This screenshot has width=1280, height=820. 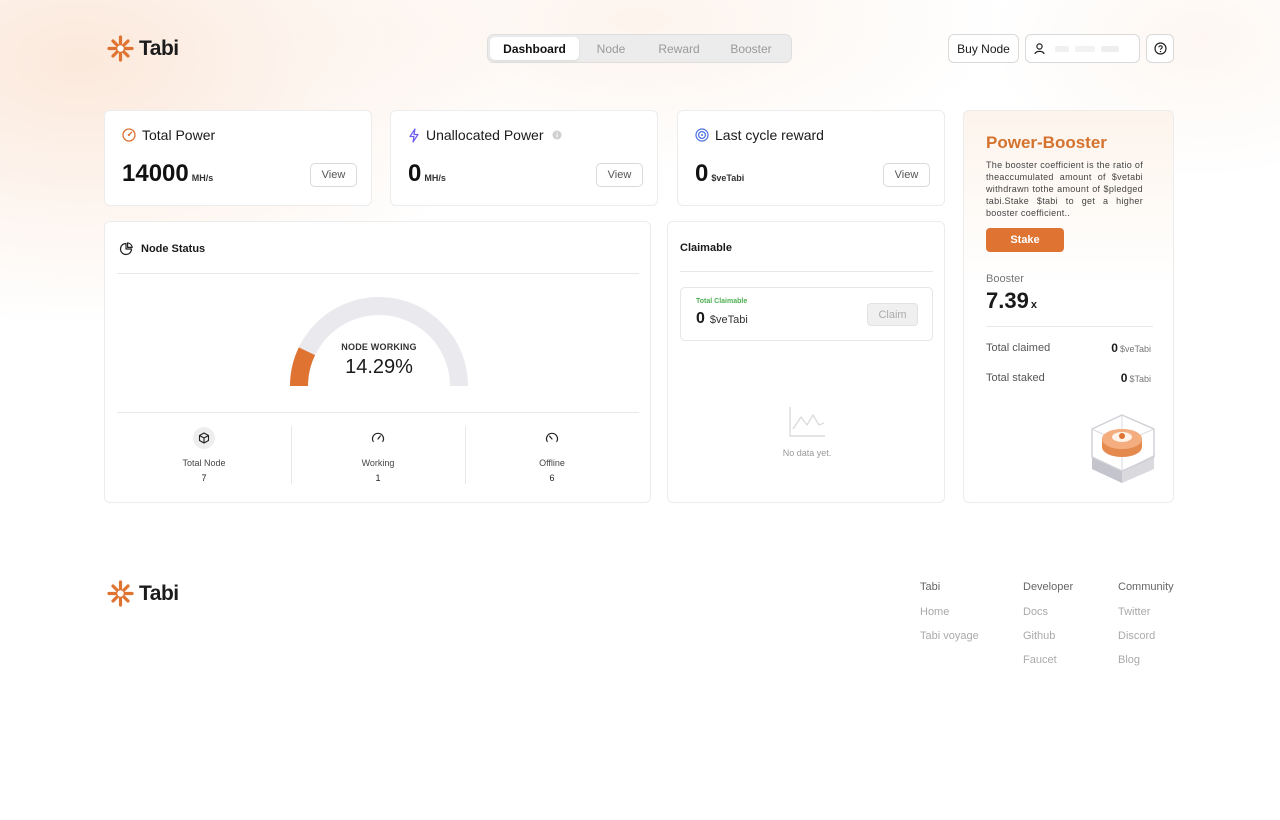 I want to click on total-claimable-label: Total Claimable, so click(x=722, y=301).